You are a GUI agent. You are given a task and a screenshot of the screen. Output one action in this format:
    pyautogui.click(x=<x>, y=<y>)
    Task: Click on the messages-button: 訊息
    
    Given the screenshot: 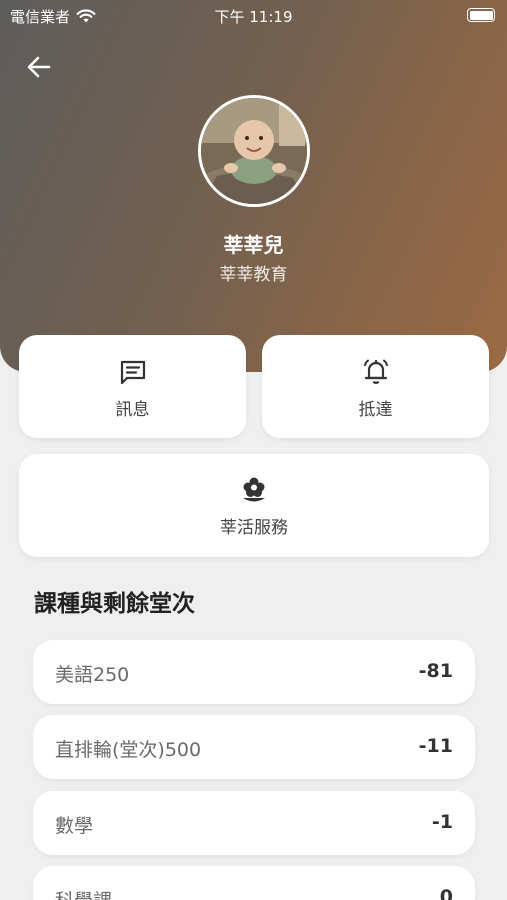 What is the action you would take?
    pyautogui.click(x=132, y=386)
    